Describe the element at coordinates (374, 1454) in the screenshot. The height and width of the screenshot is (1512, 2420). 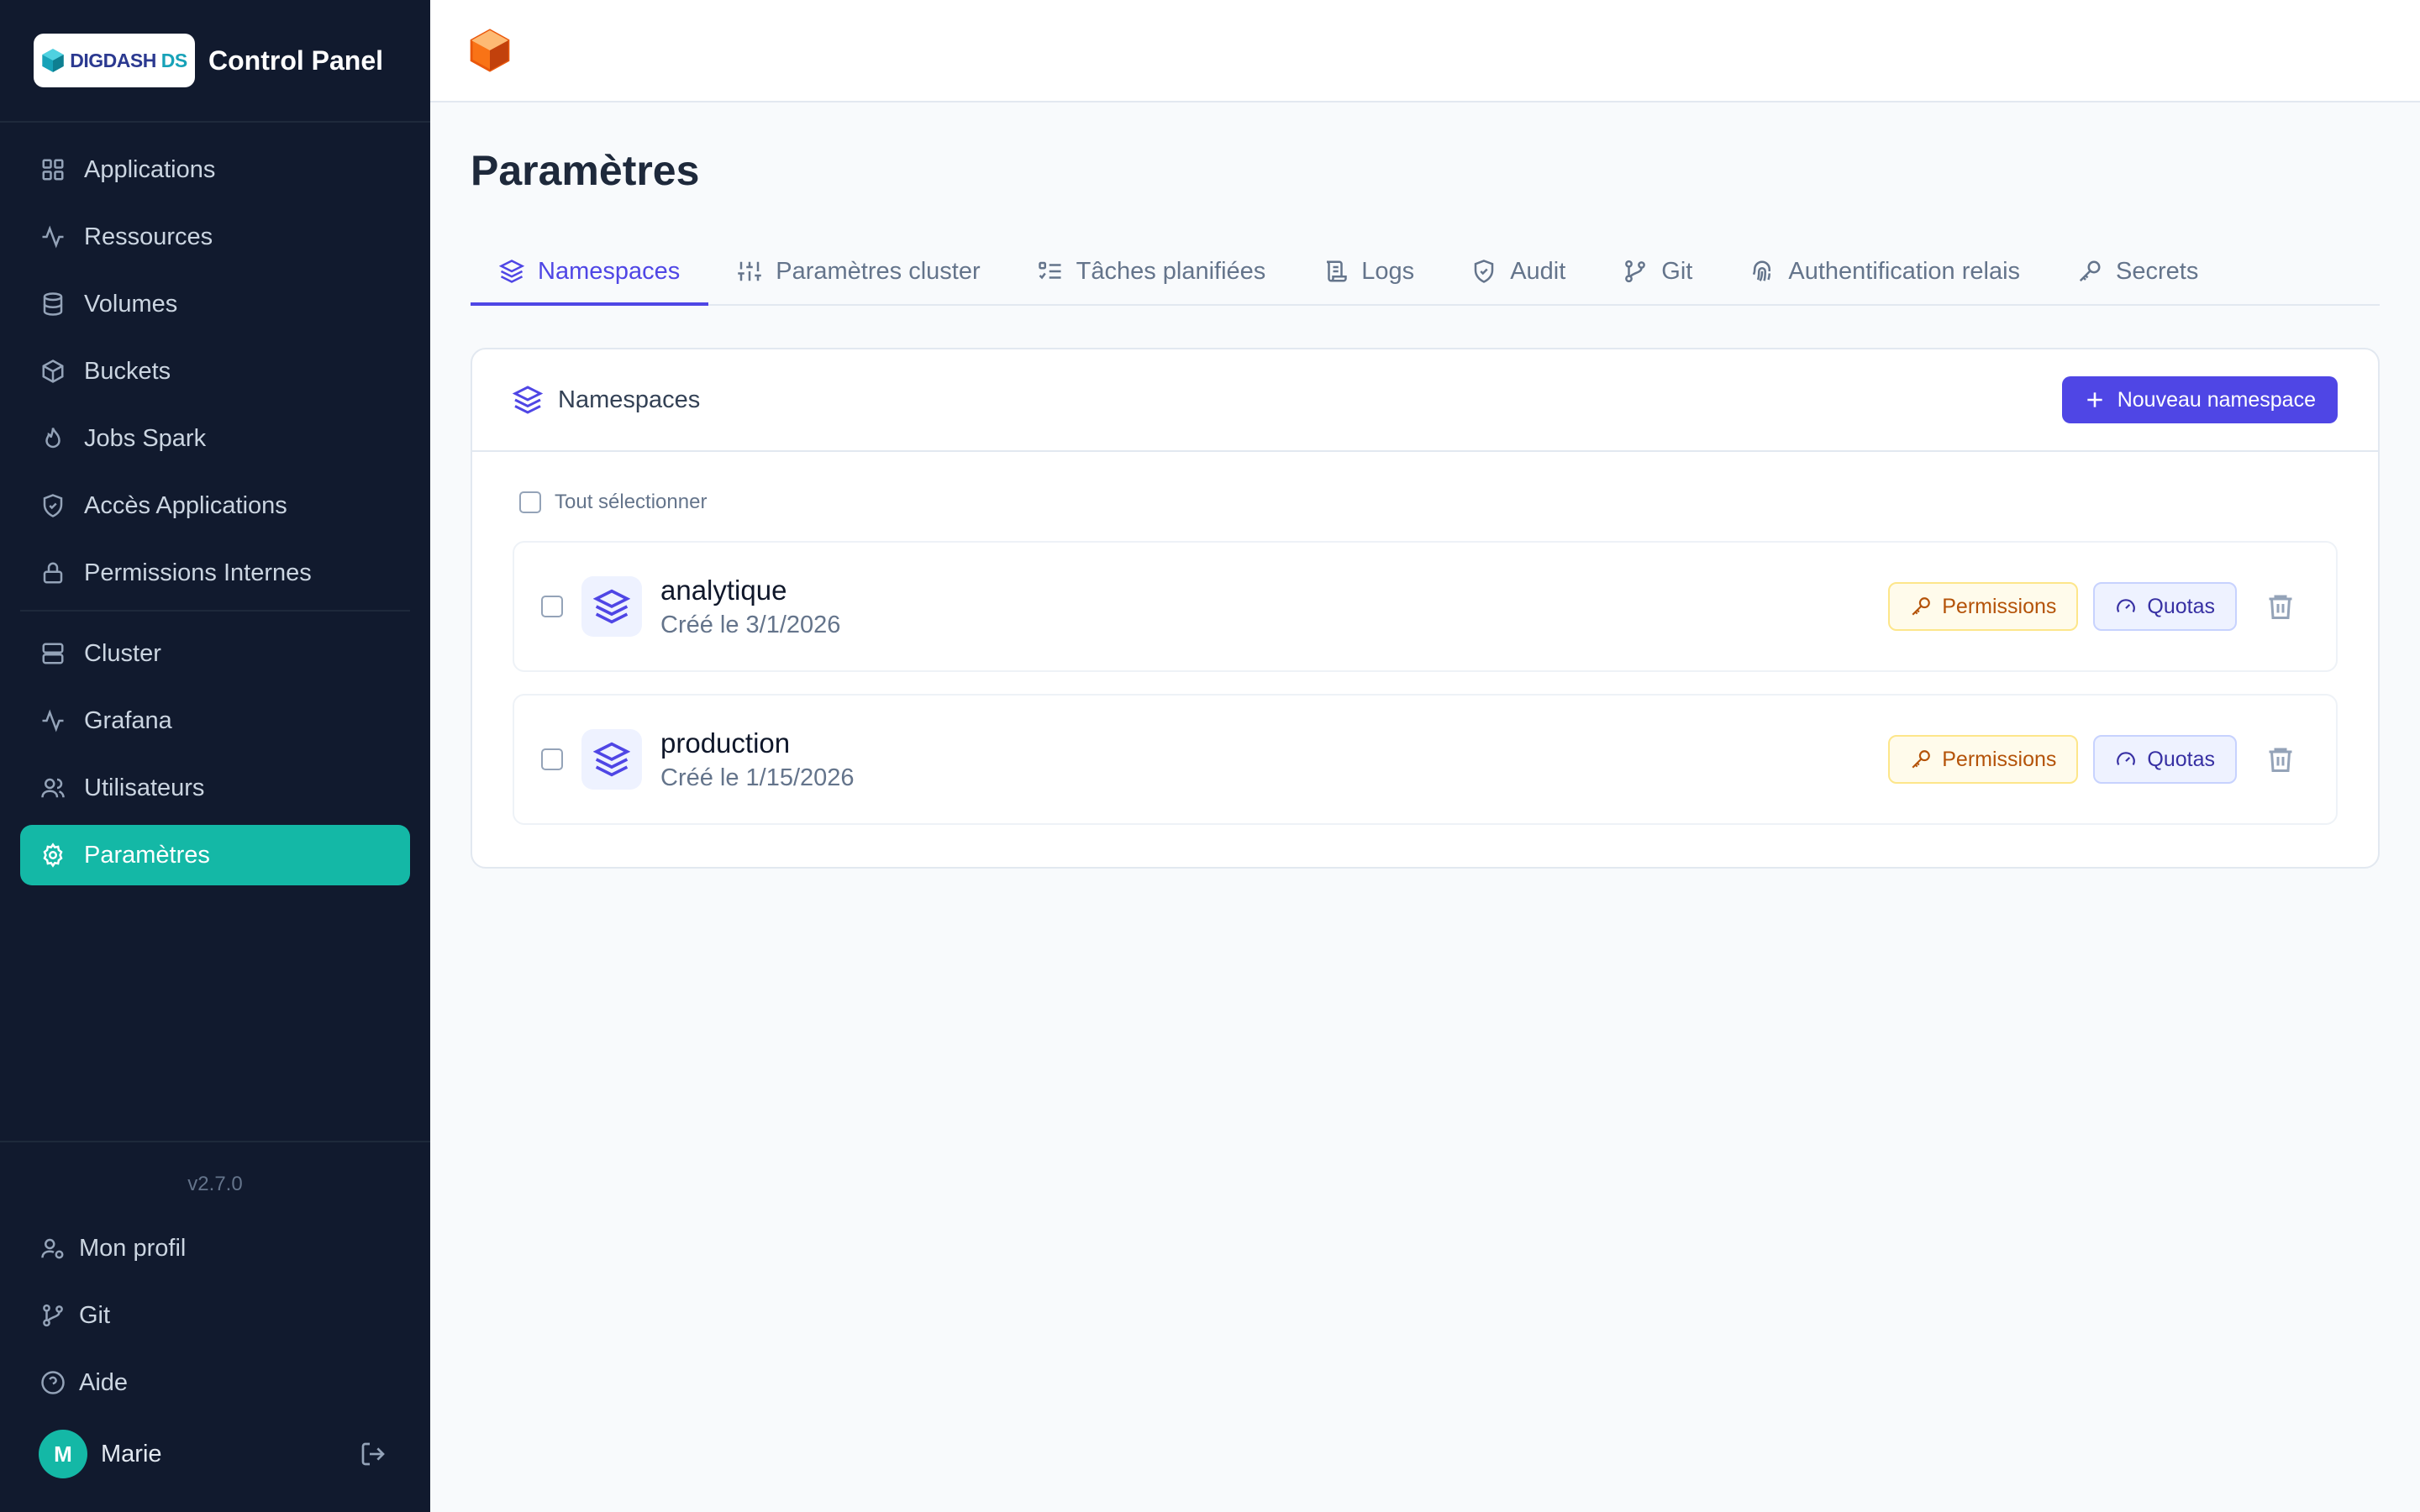
I see `logout-icon` at that location.